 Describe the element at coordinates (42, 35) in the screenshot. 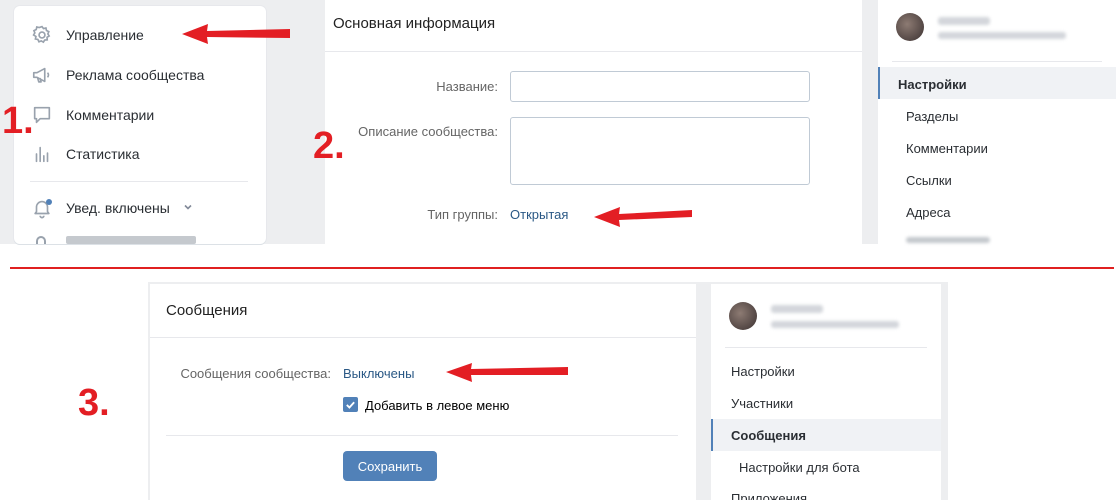

I see `gear-icon` at that location.